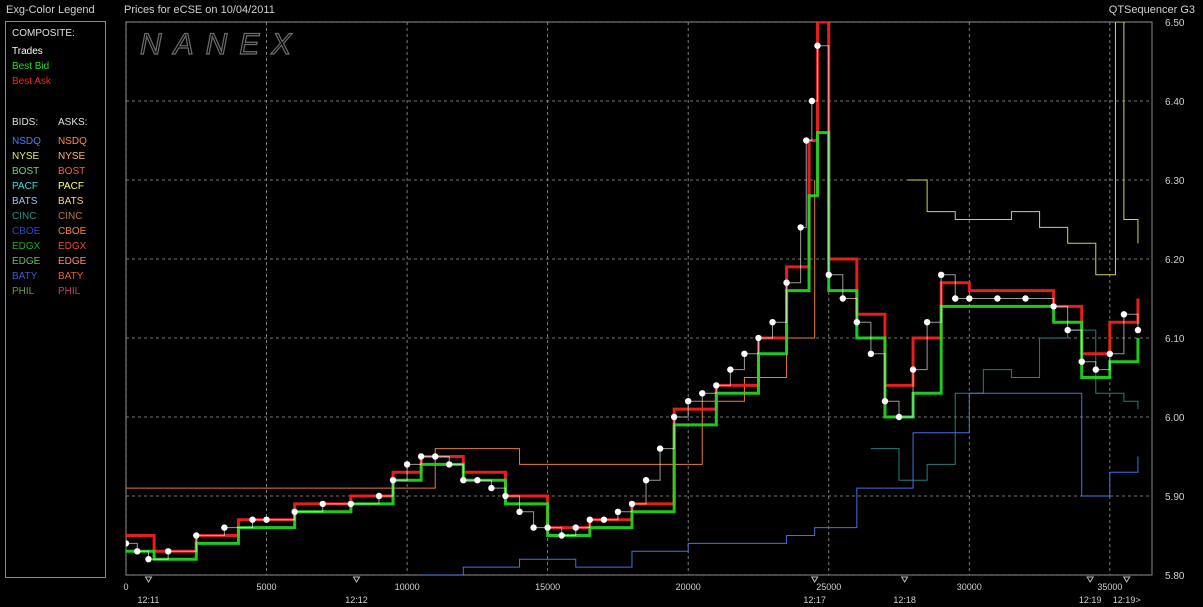 This screenshot has height=607, width=1203. I want to click on time-tick-label: 12:19>, so click(1127, 600).